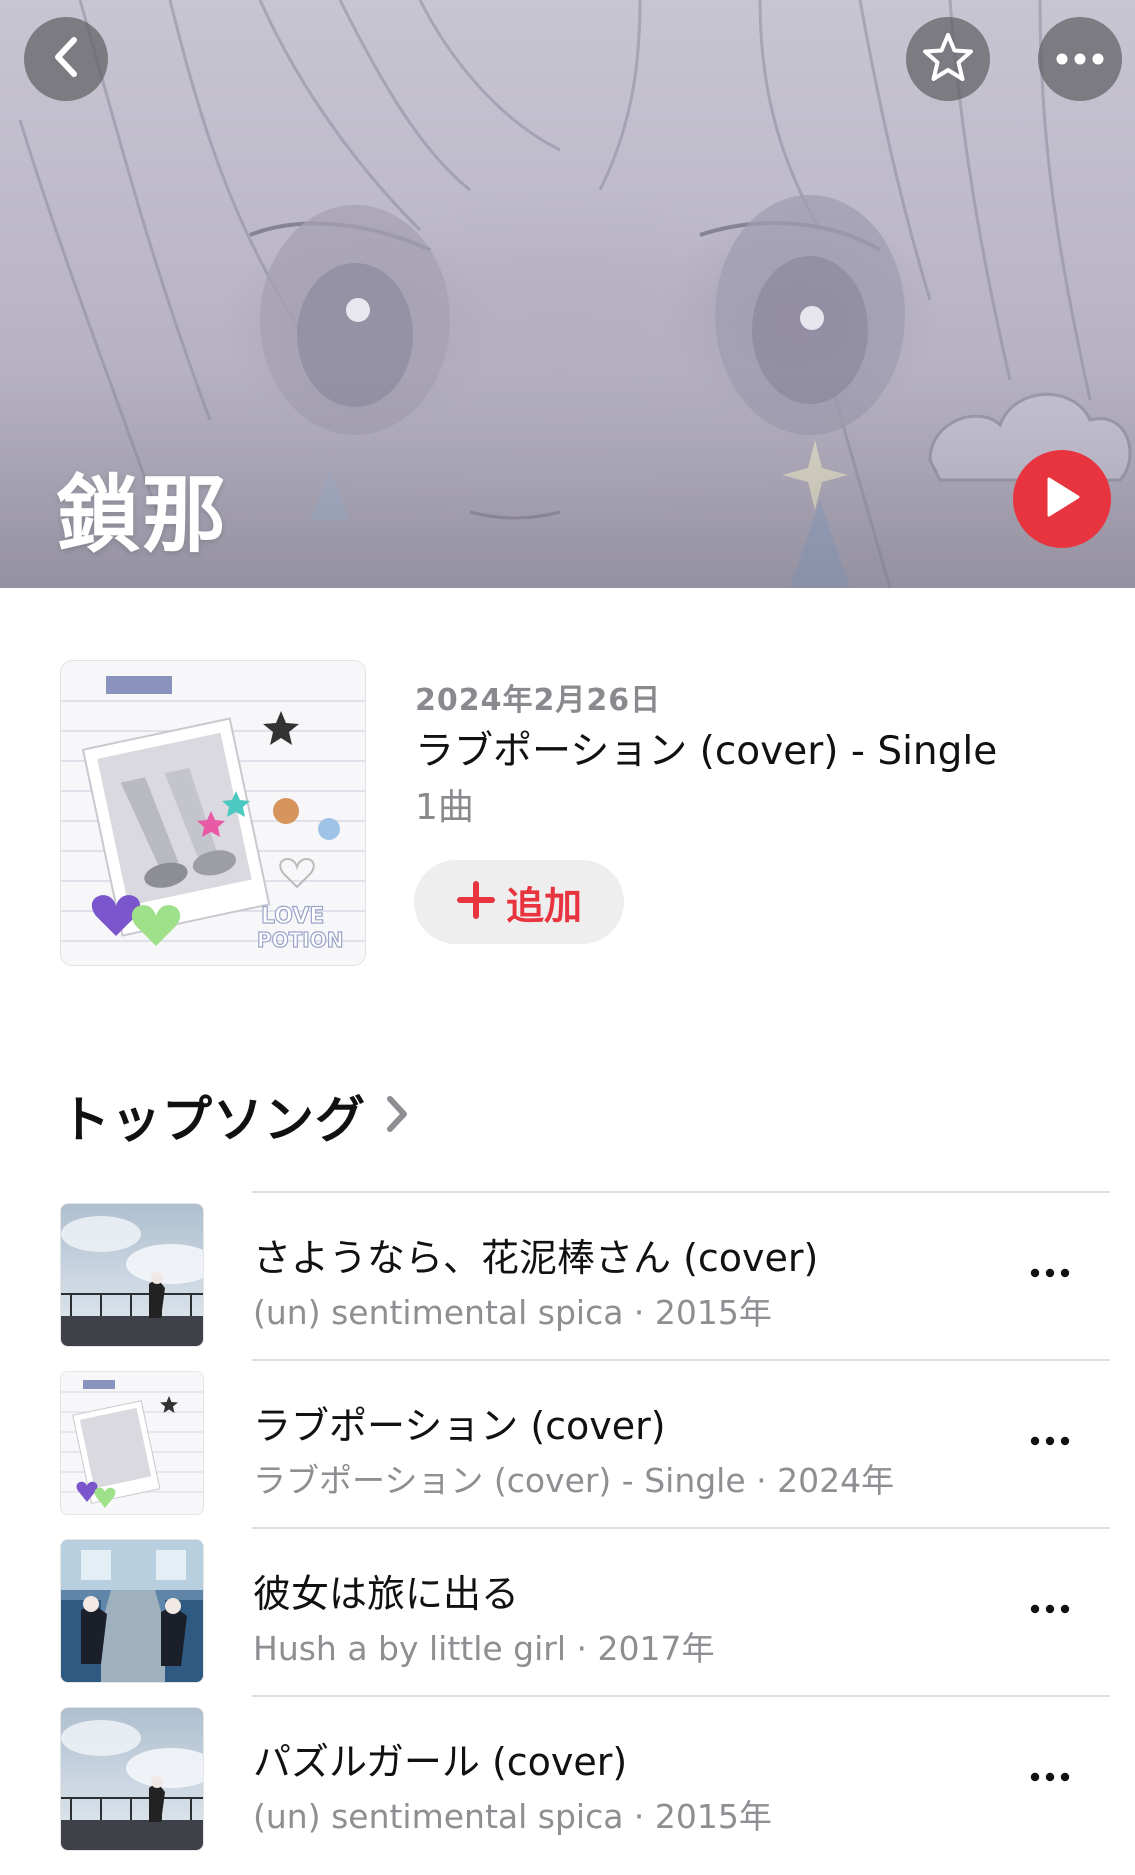  I want to click on chevron-left-icon, so click(66, 59).